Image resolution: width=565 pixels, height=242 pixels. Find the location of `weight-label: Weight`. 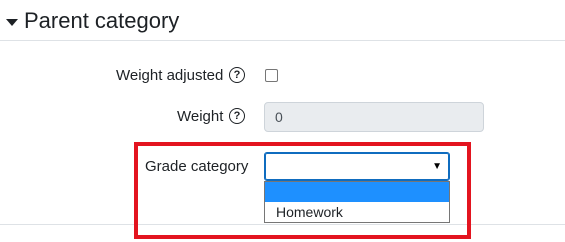

weight-label: Weight is located at coordinates (200, 116).